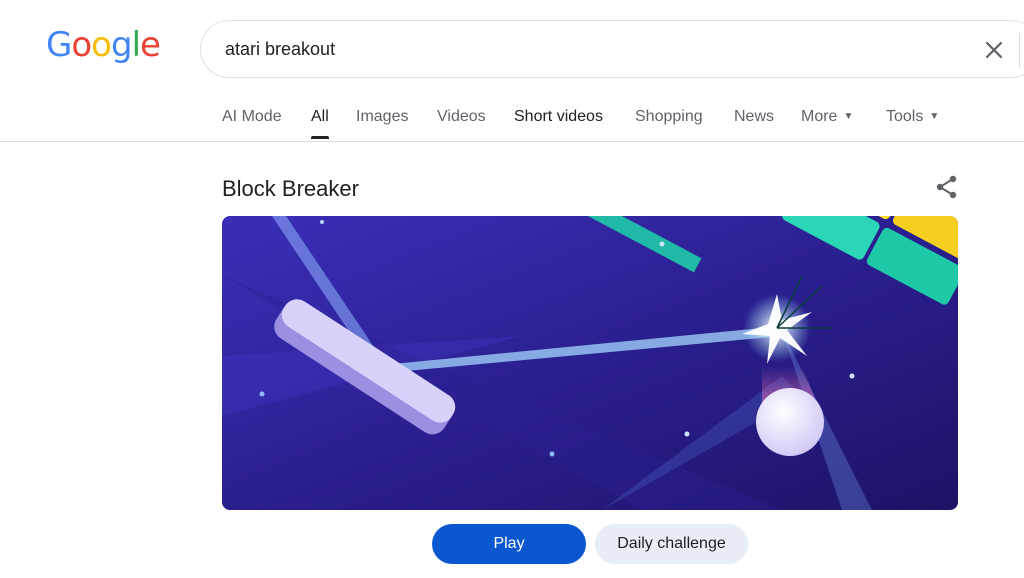  I want to click on search-box: atari breakout, so click(612, 49).